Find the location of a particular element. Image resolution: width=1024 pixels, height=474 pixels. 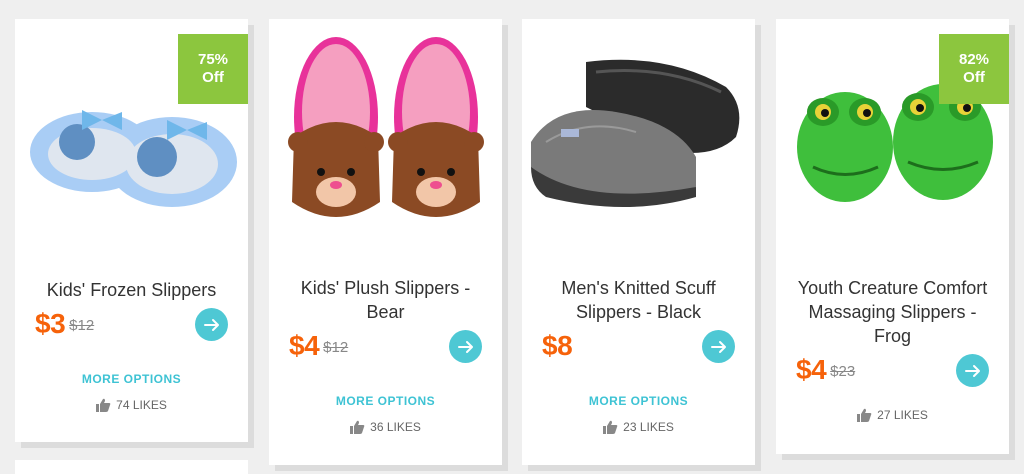

price-row: $4 $23 is located at coordinates (892, 370).